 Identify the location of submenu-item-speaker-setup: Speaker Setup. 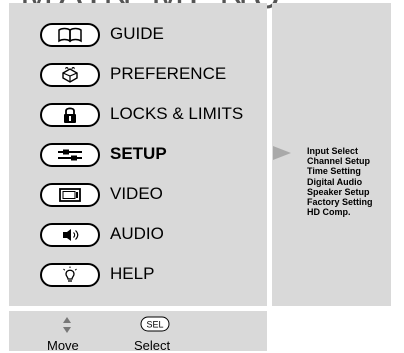
(340, 192).